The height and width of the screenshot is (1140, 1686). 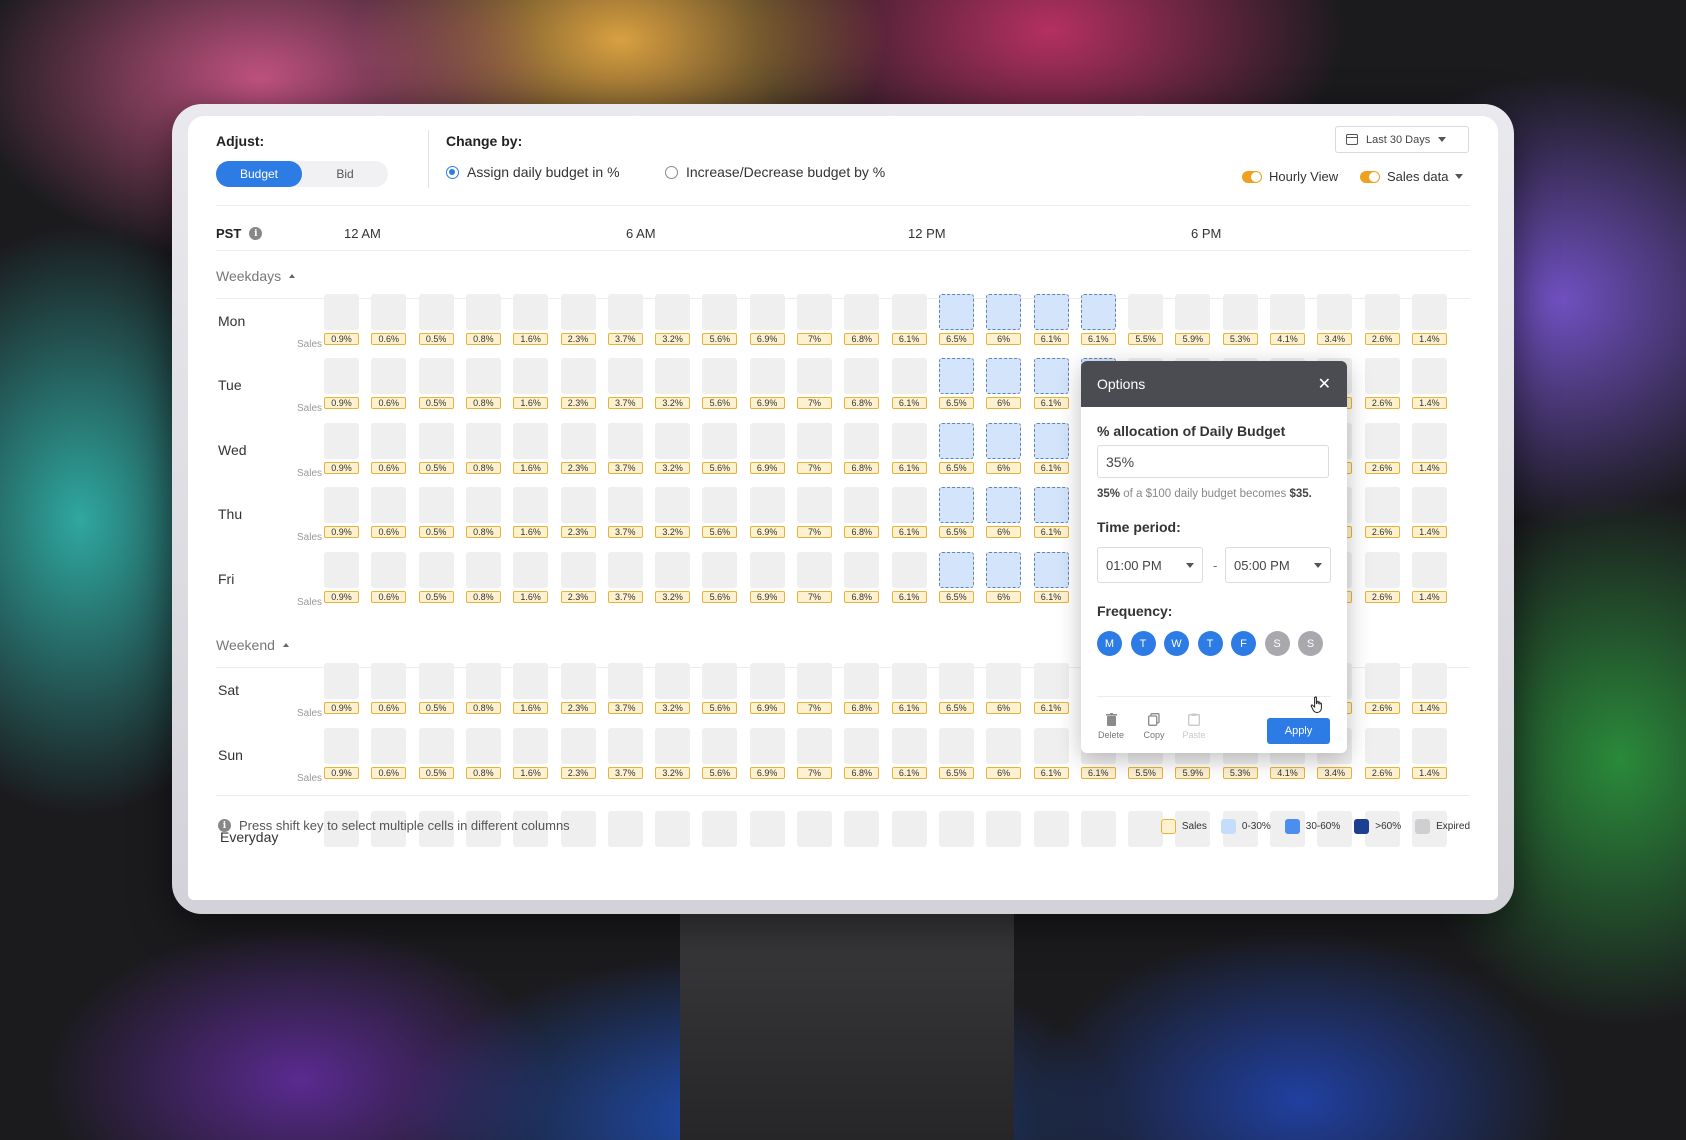 I want to click on frequency-day-2: W, so click(x=1176, y=643).